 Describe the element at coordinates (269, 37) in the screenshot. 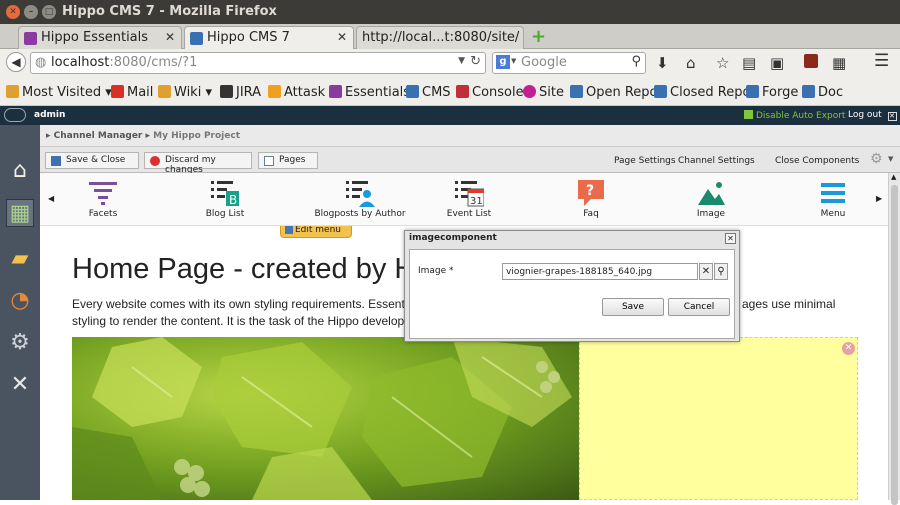

I see `tab-hippo-cms: Hippo CMS 7 ✕` at that location.